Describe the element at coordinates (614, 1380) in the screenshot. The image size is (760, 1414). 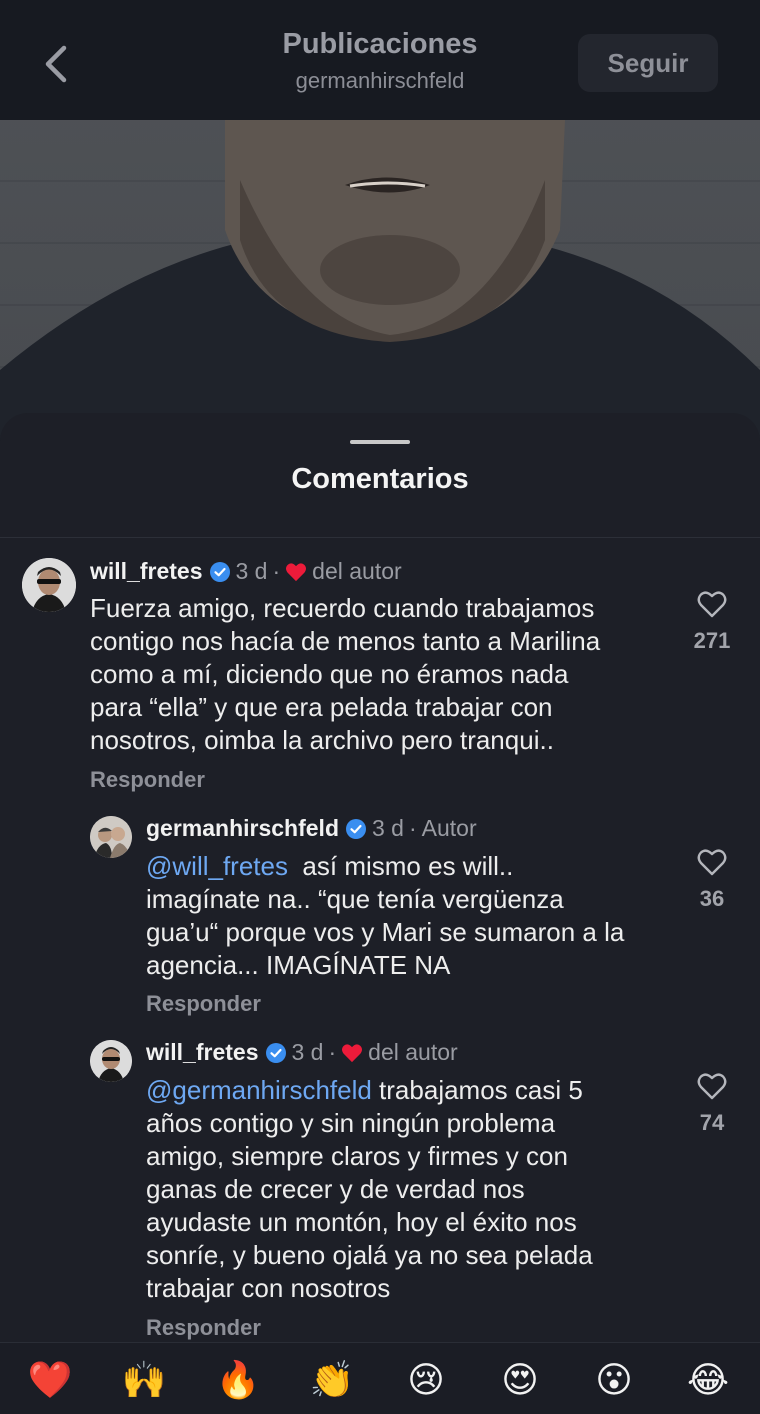
I see `surprised-emoji-button: 😮` at that location.